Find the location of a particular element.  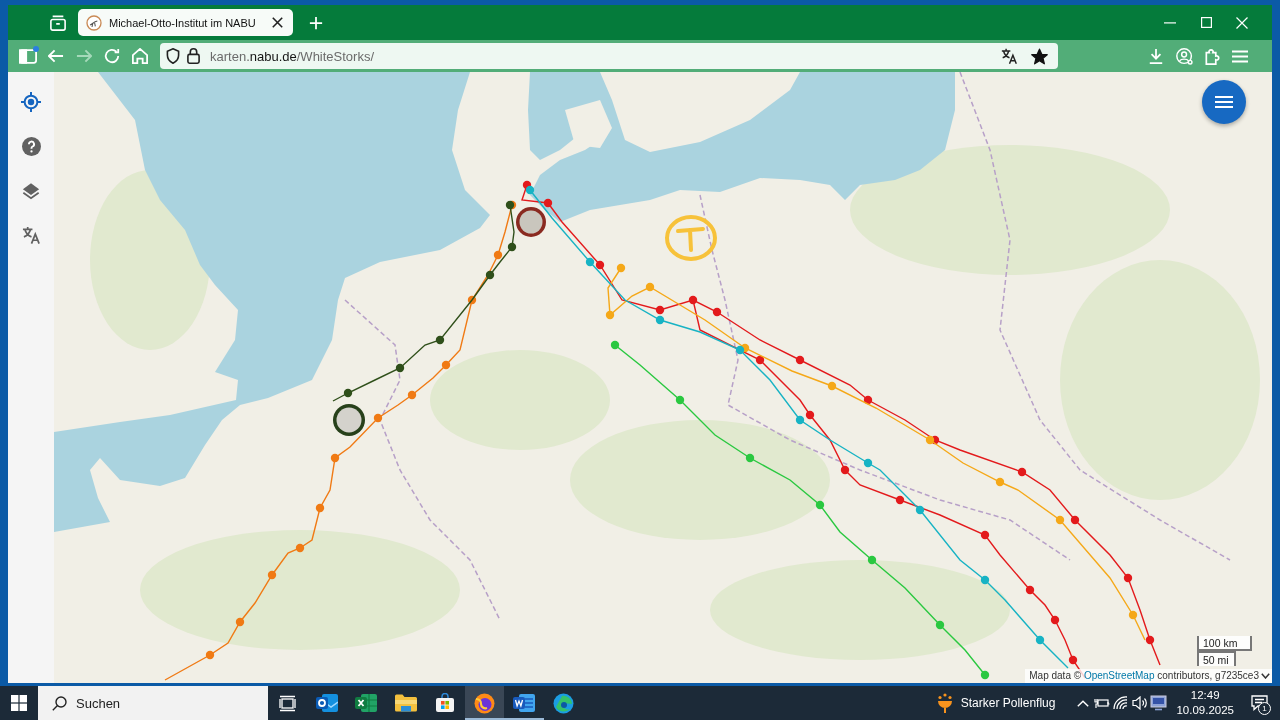

chevron-down-icon is located at coordinates (1265, 676).